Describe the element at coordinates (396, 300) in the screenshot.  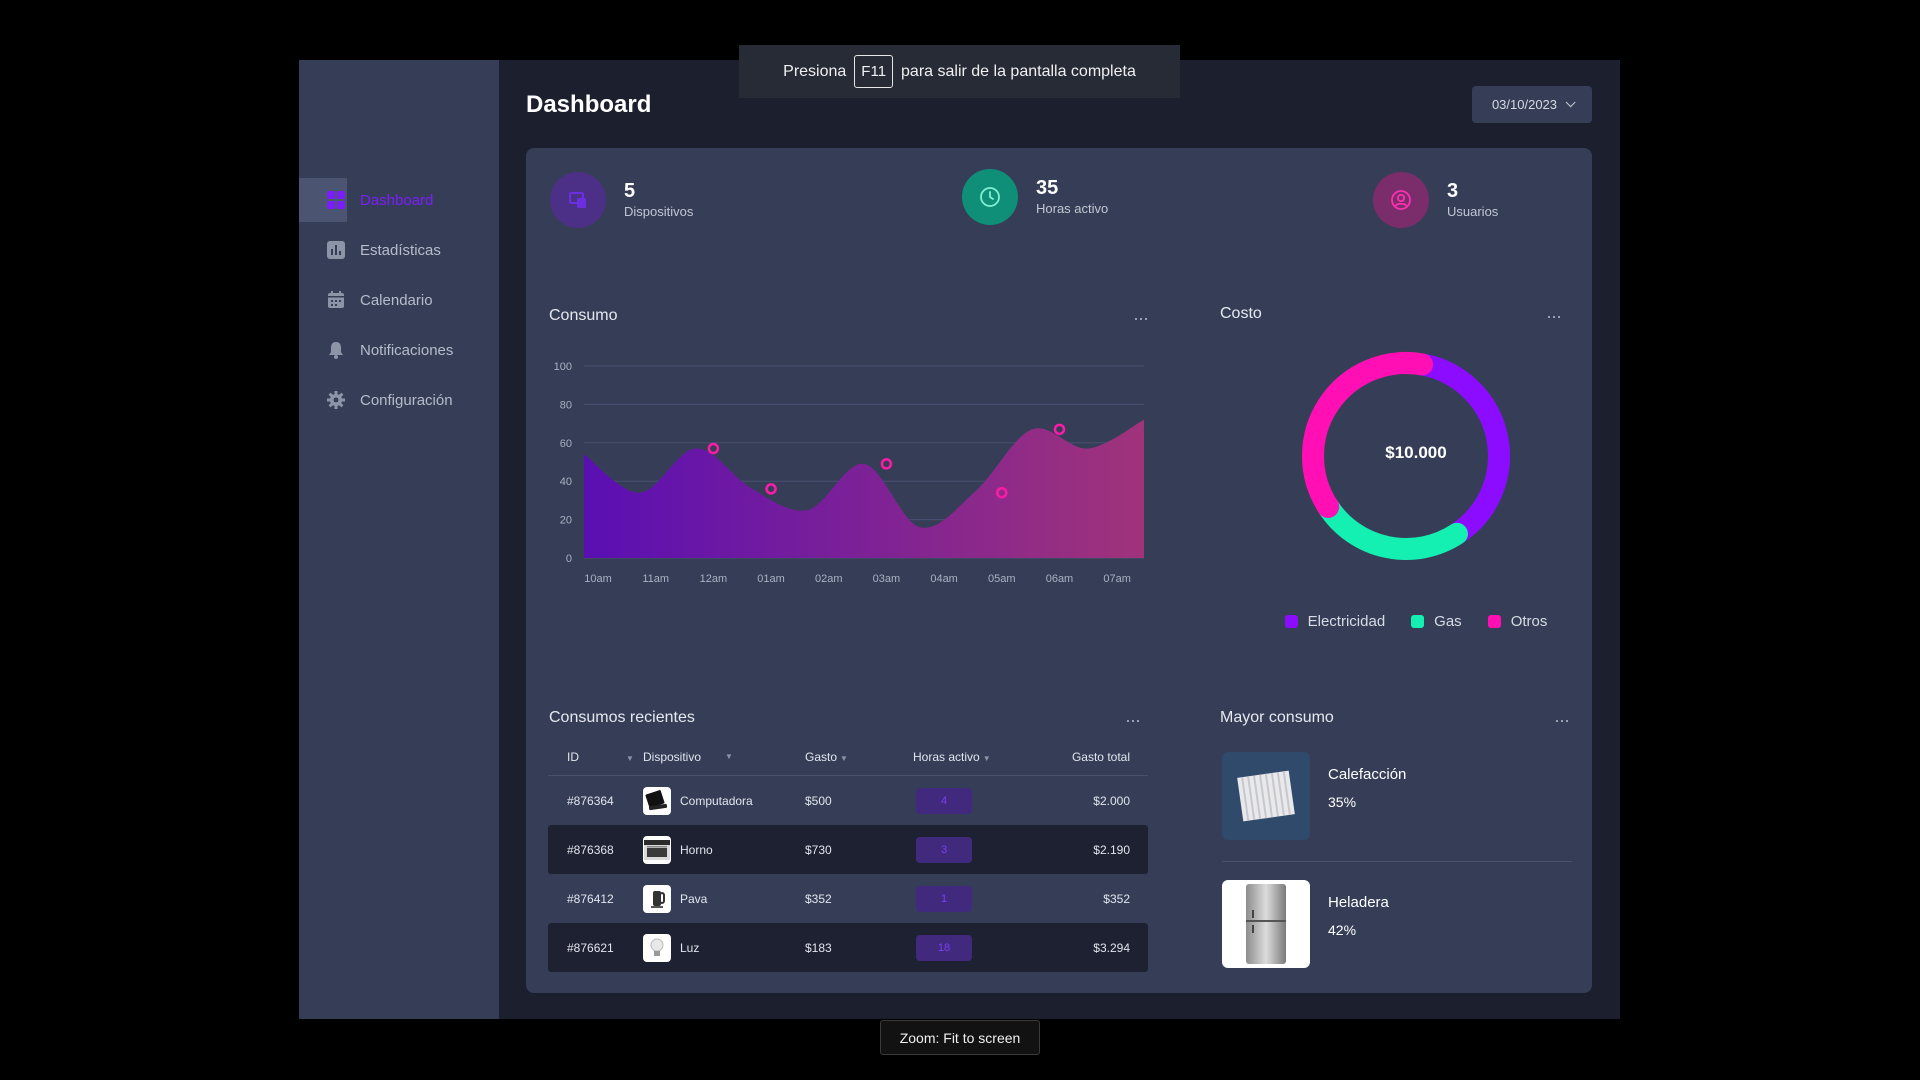
I see `sidebar-item-label: Calendario` at that location.